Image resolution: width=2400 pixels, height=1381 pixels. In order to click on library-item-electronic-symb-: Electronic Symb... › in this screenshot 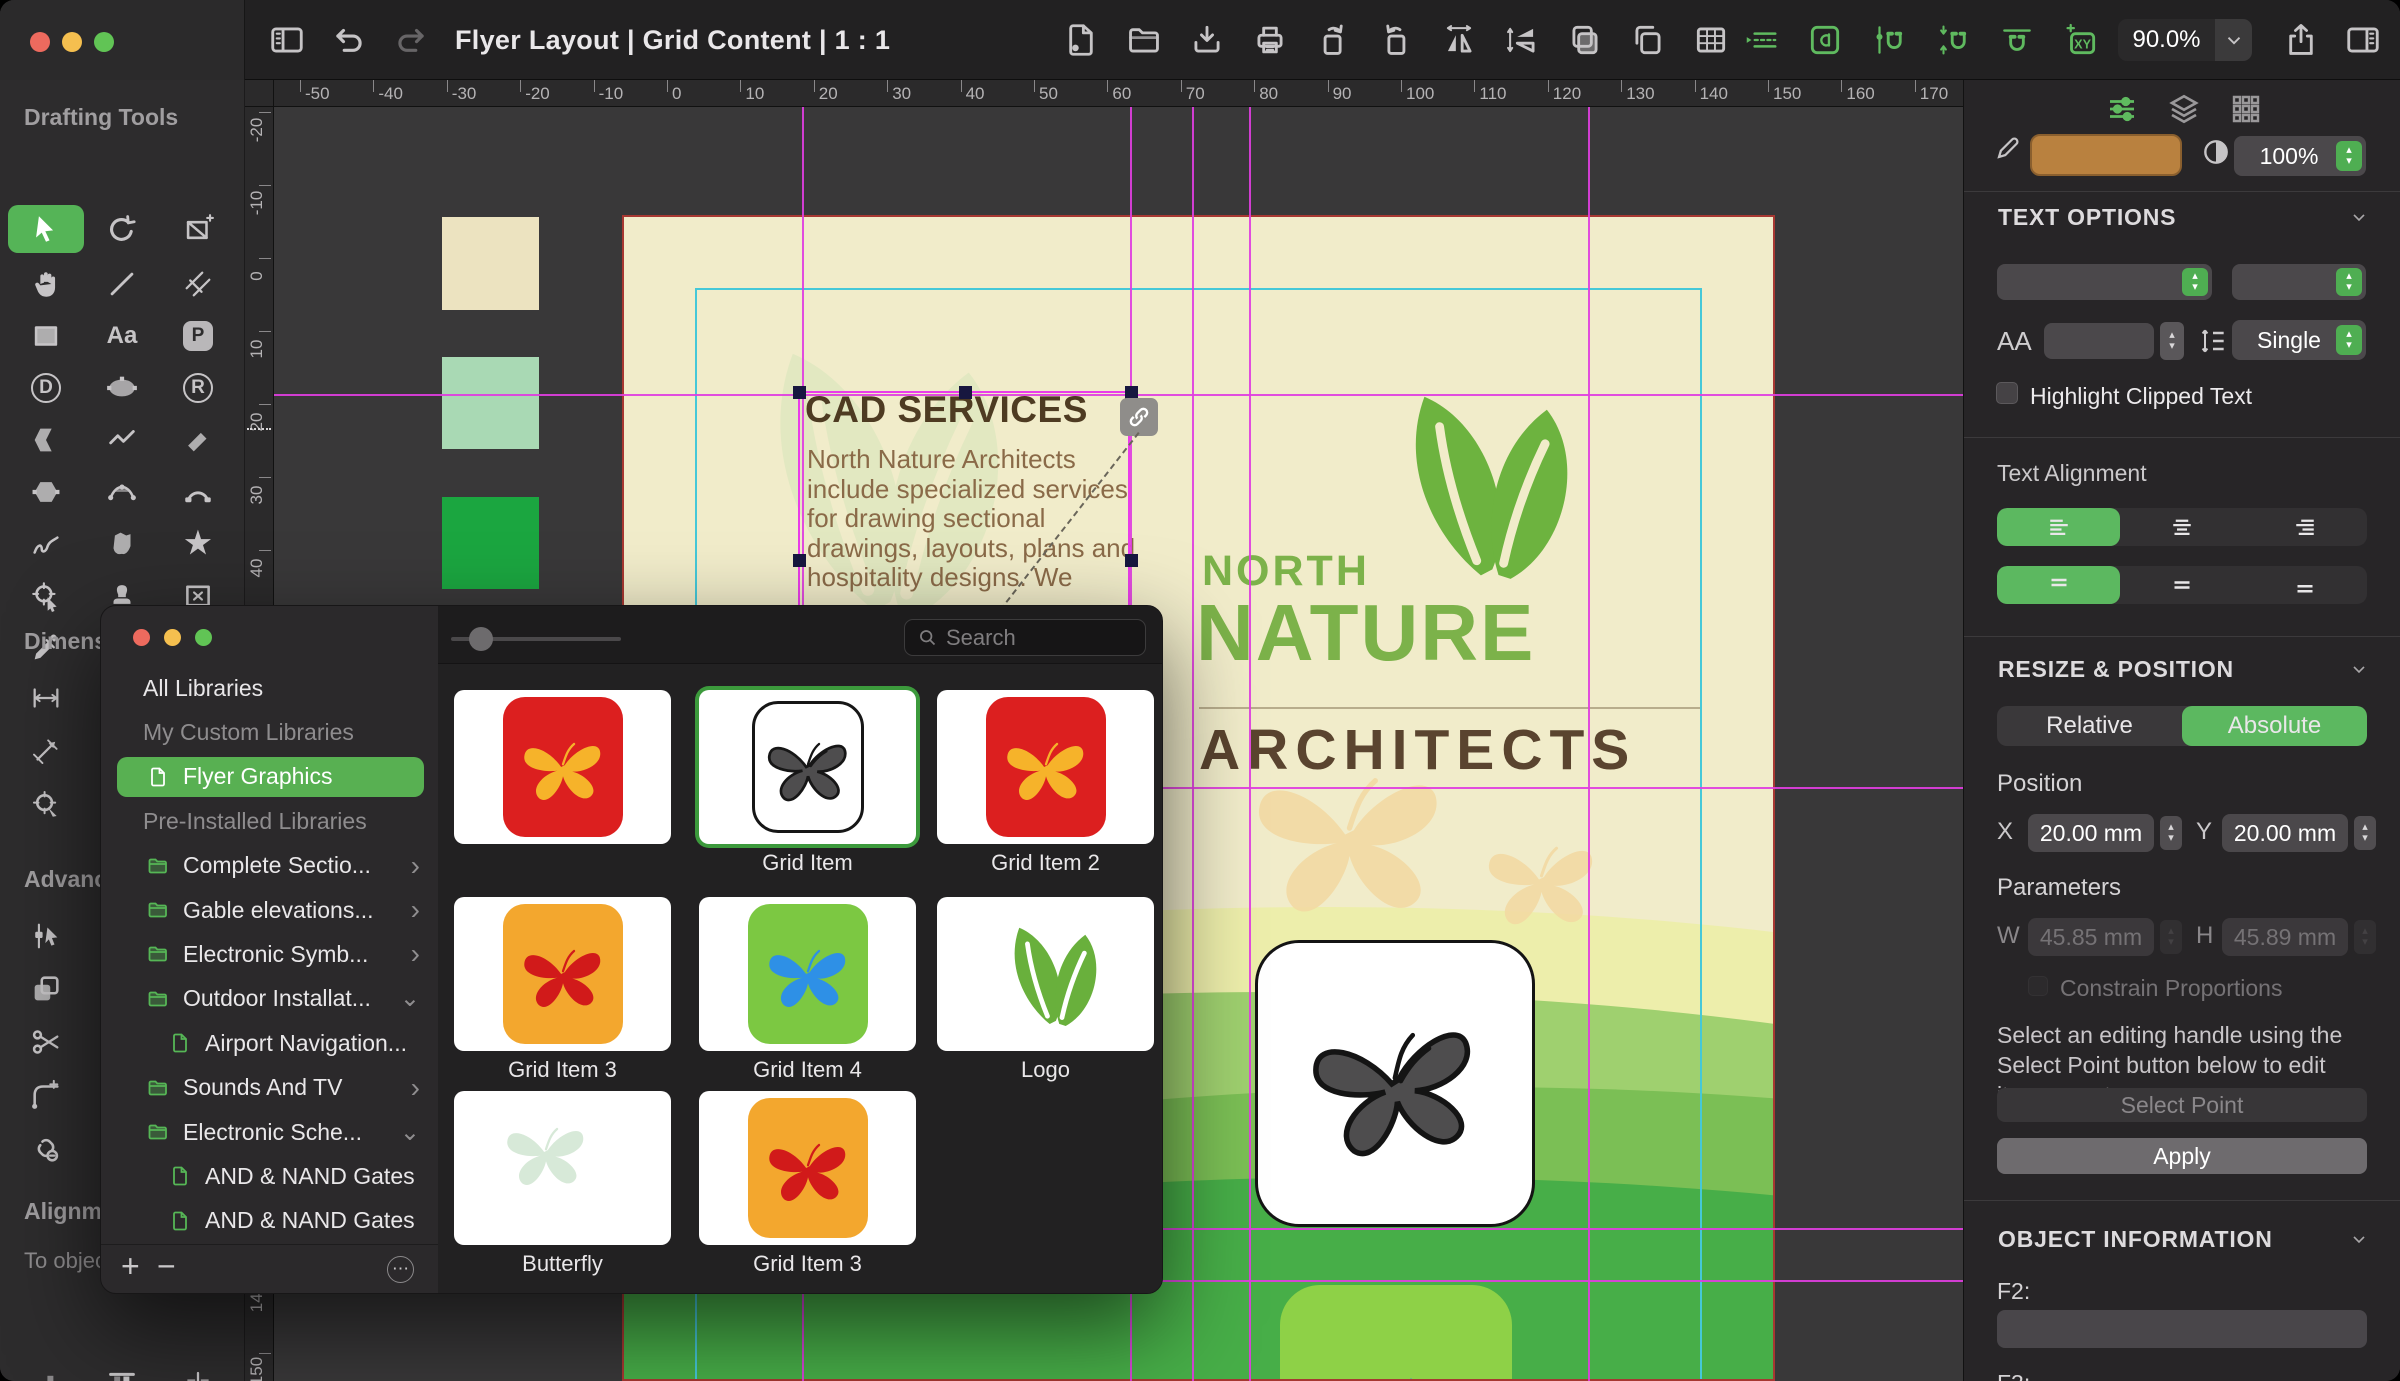, I will do `click(269, 954)`.